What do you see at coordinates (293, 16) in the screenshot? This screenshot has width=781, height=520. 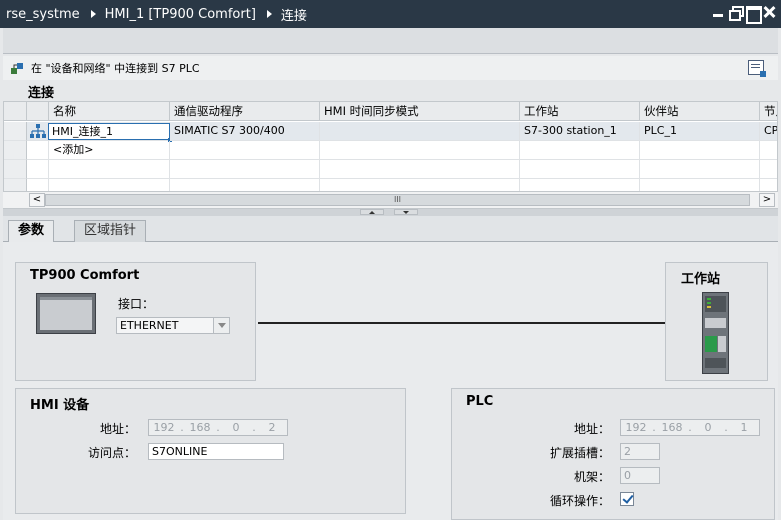 I see `breadcrumb-page: 连接` at bounding box center [293, 16].